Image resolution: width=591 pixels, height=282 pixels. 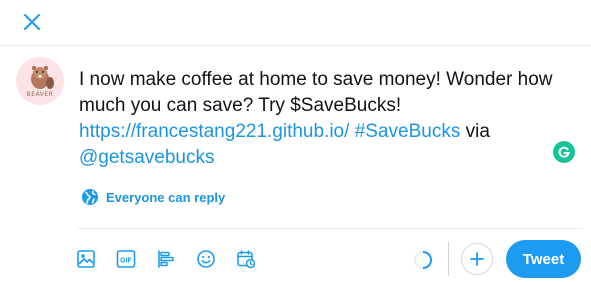 I want to click on toolbar-divider, so click(x=448, y=259).